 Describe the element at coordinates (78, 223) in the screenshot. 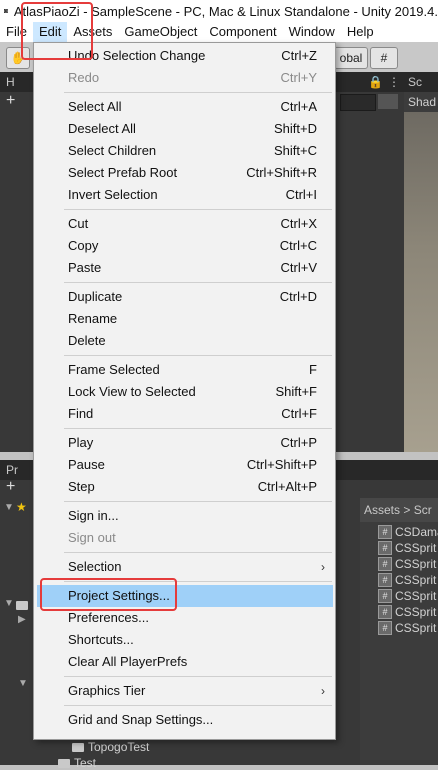

I see `menu-item-label: Cut` at that location.